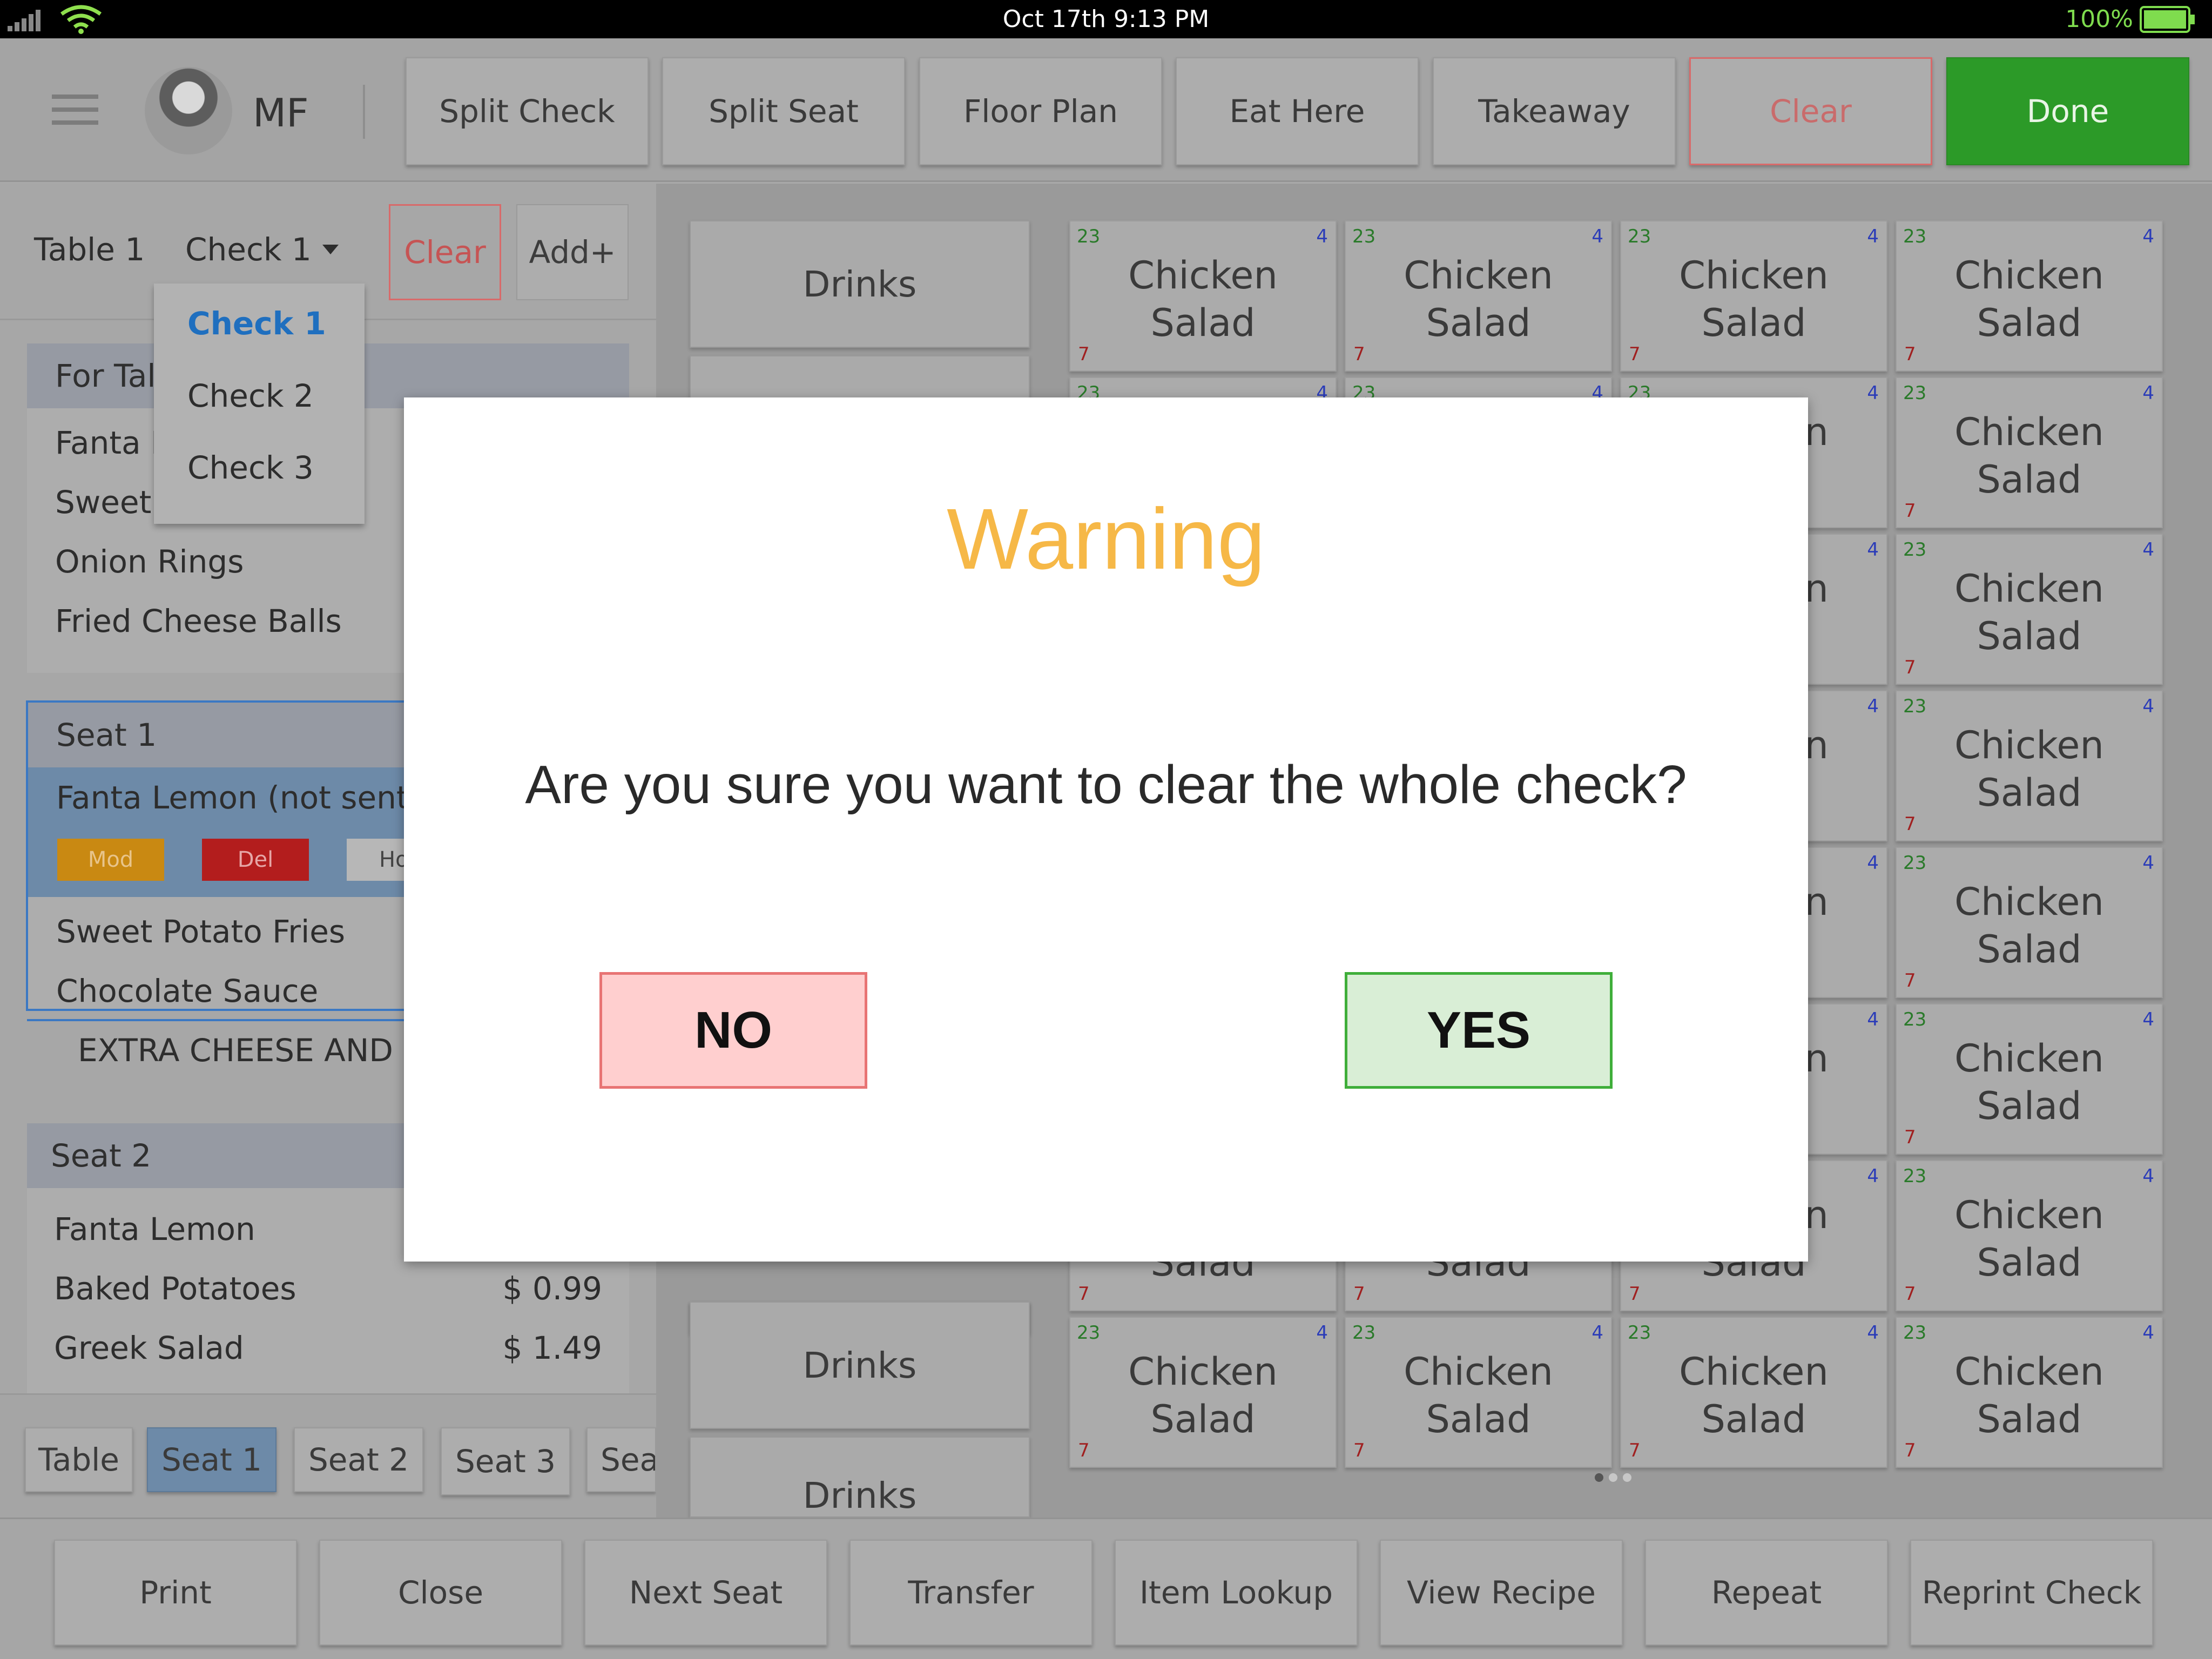  What do you see at coordinates (110, 860) in the screenshot?
I see `mod-button: Mod` at bounding box center [110, 860].